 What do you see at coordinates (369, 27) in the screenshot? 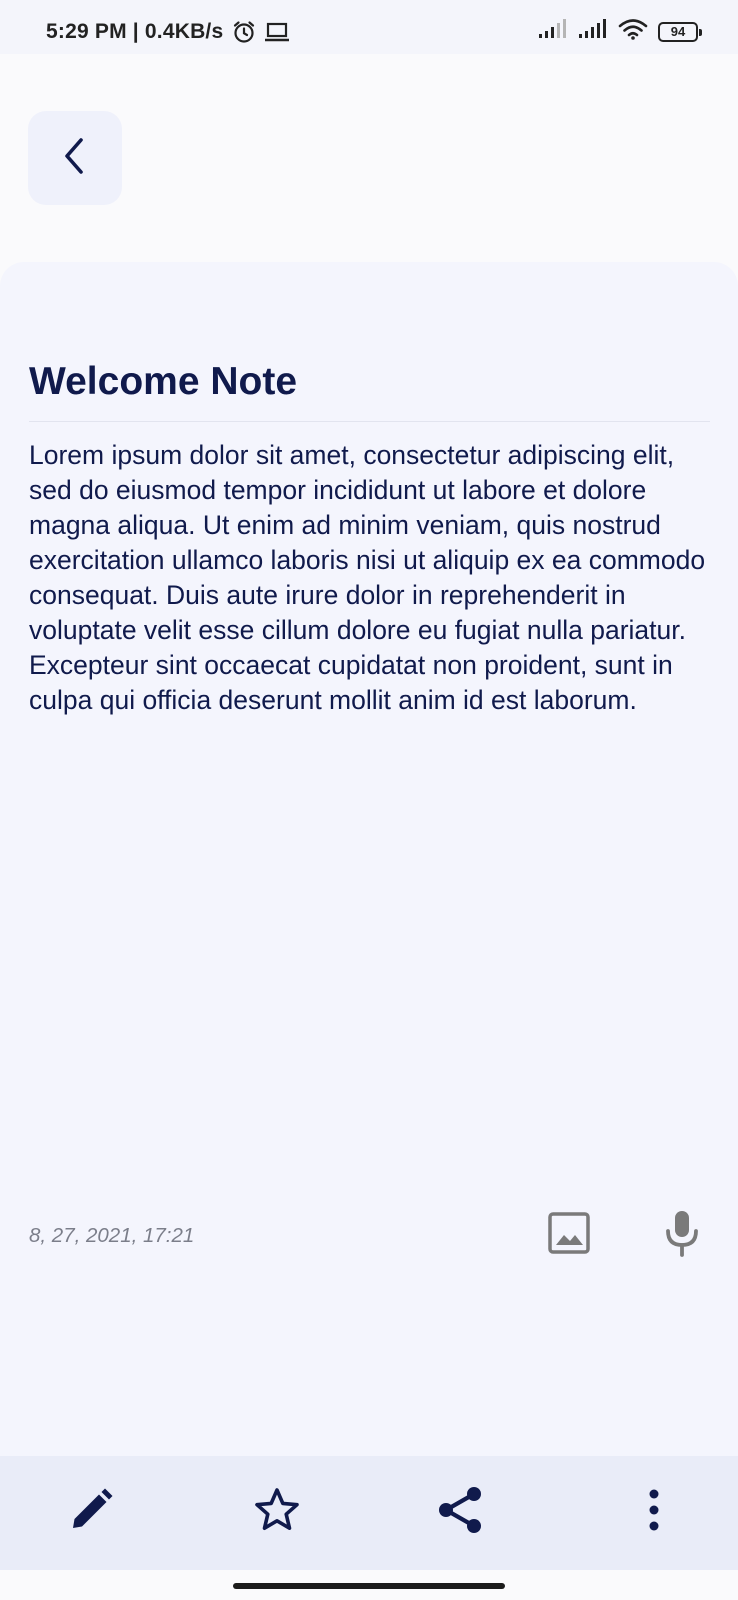
I see `status-bar: 5:29 PM | 0.4KB/s 94` at bounding box center [369, 27].